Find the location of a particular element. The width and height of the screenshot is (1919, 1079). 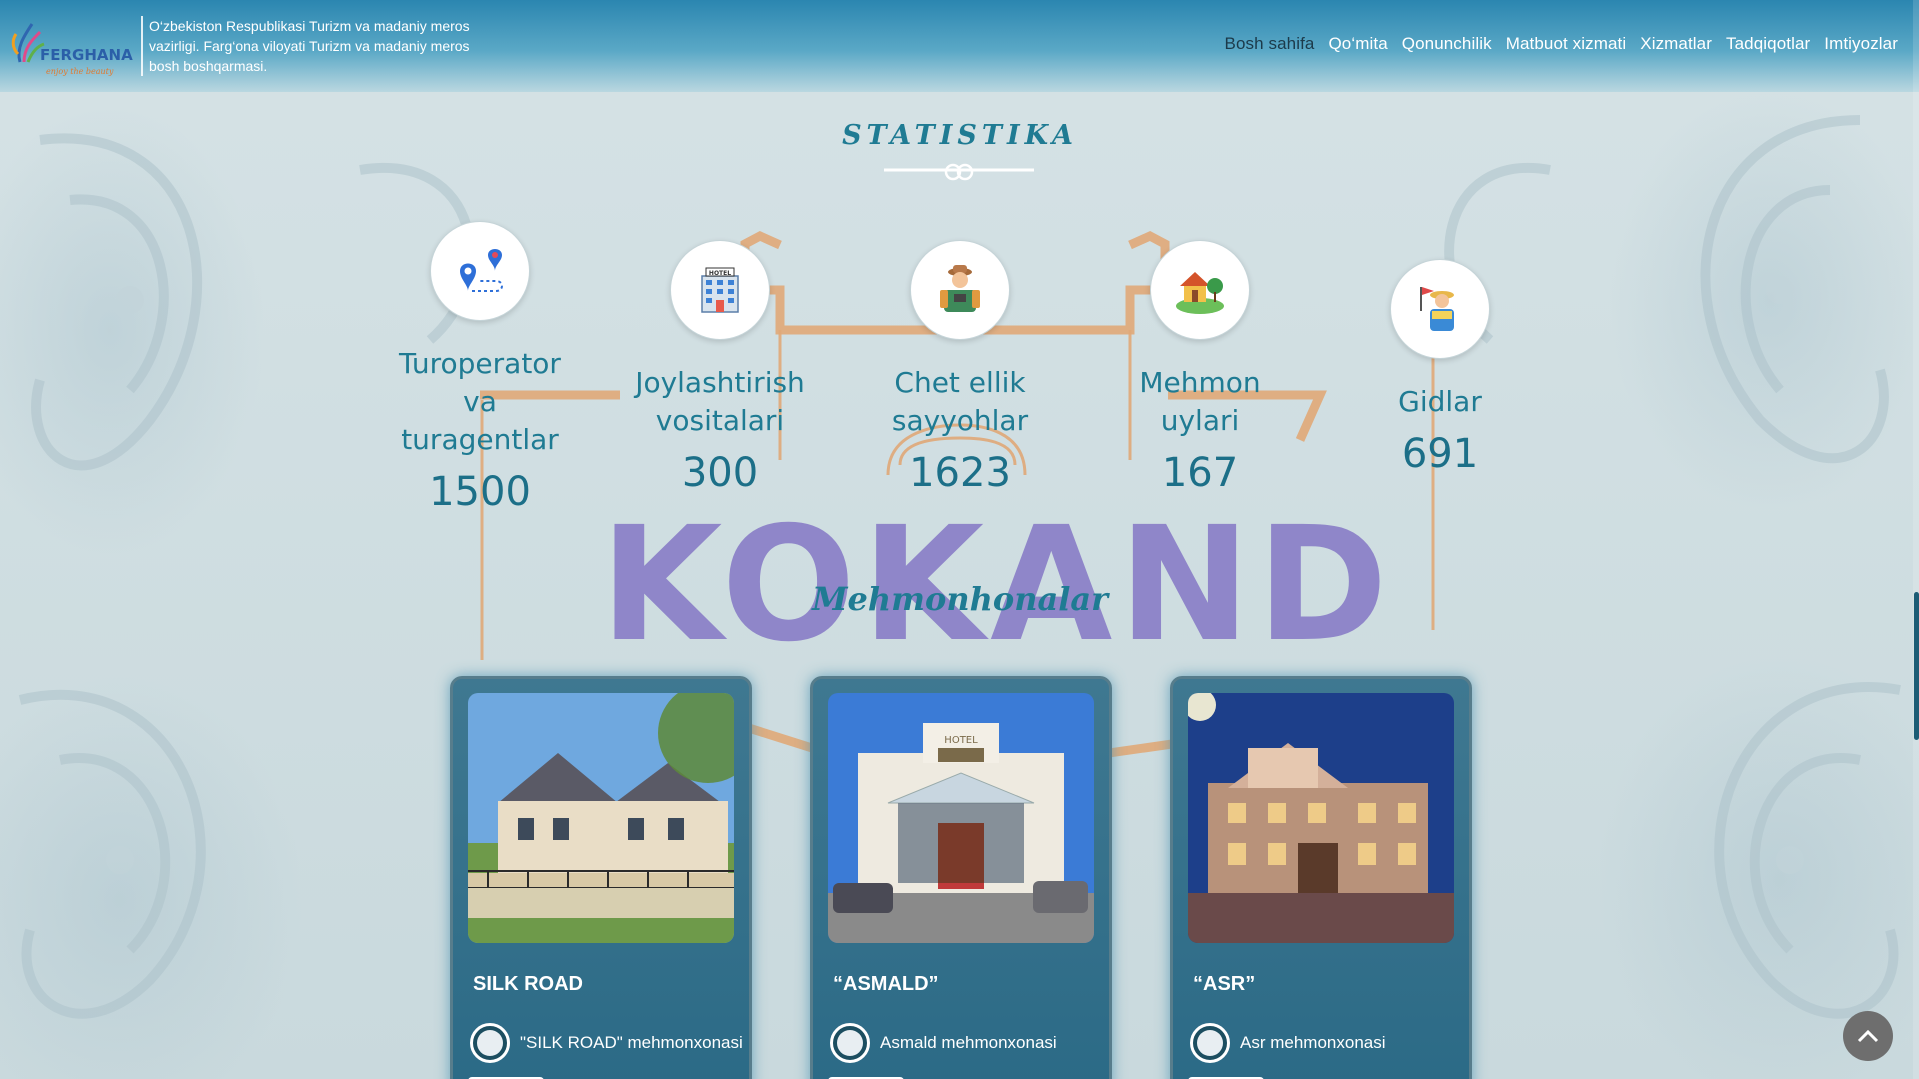

hotel-name: “ASR” is located at coordinates (1224, 984).